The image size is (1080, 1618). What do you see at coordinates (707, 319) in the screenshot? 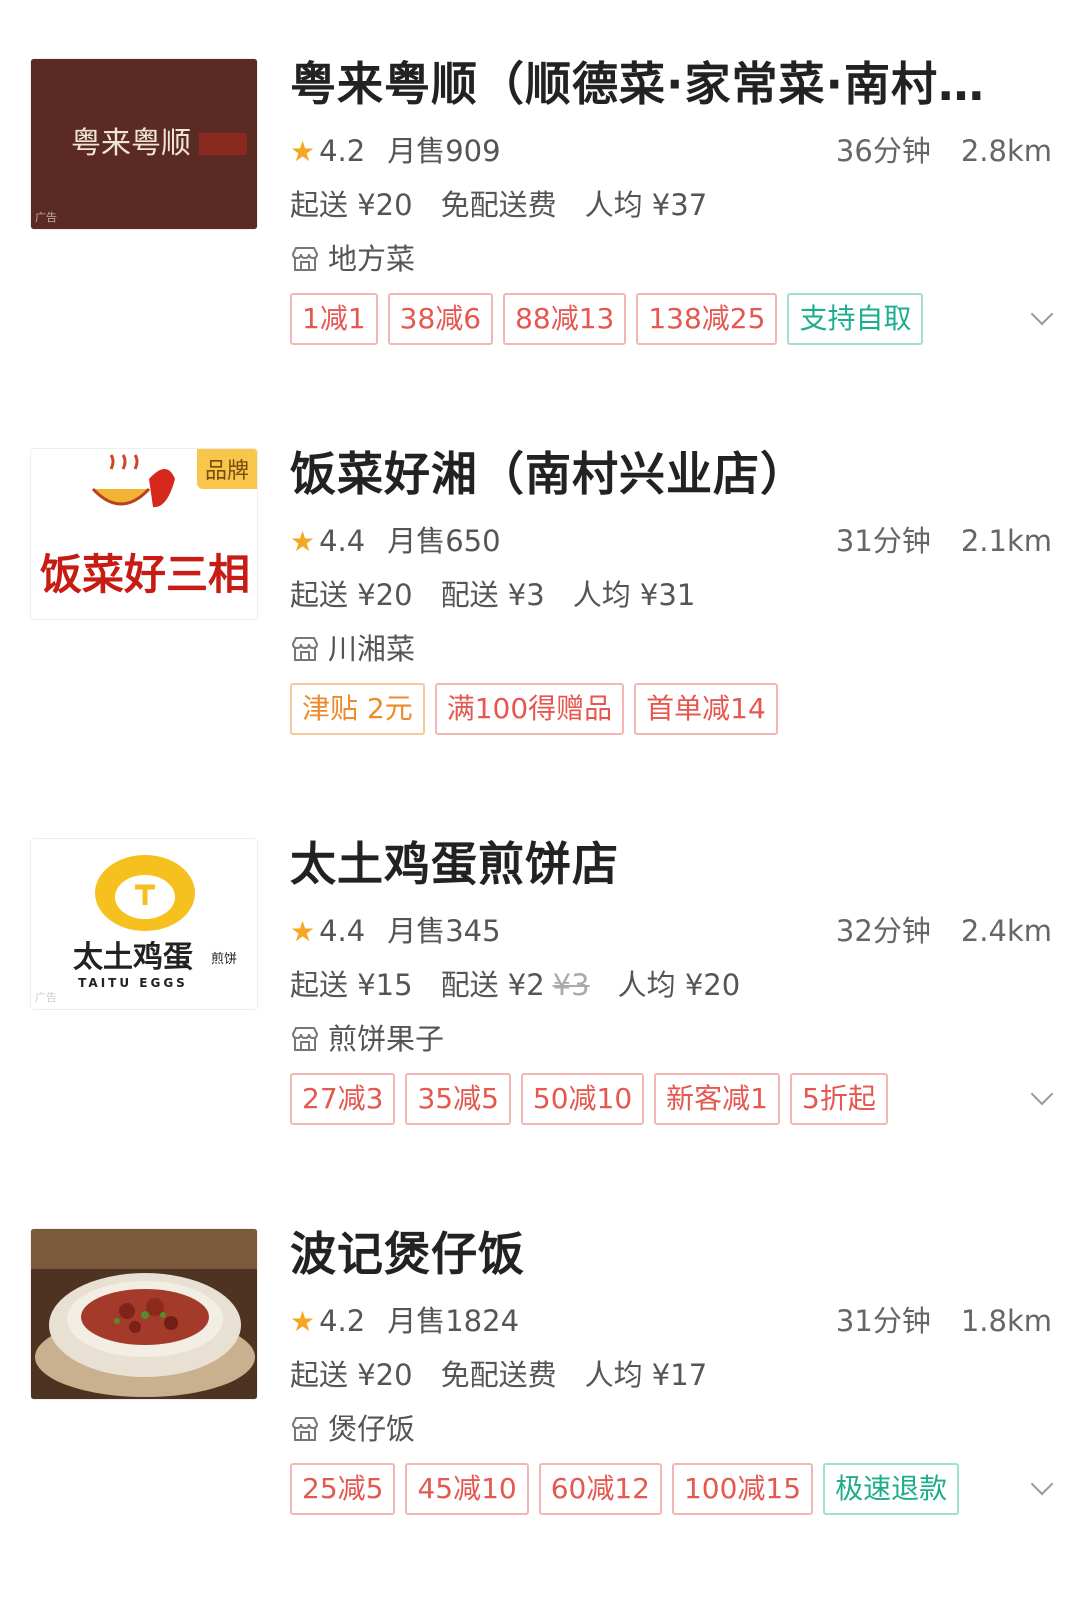
I see `promo-tag: 138减25` at bounding box center [707, 319].